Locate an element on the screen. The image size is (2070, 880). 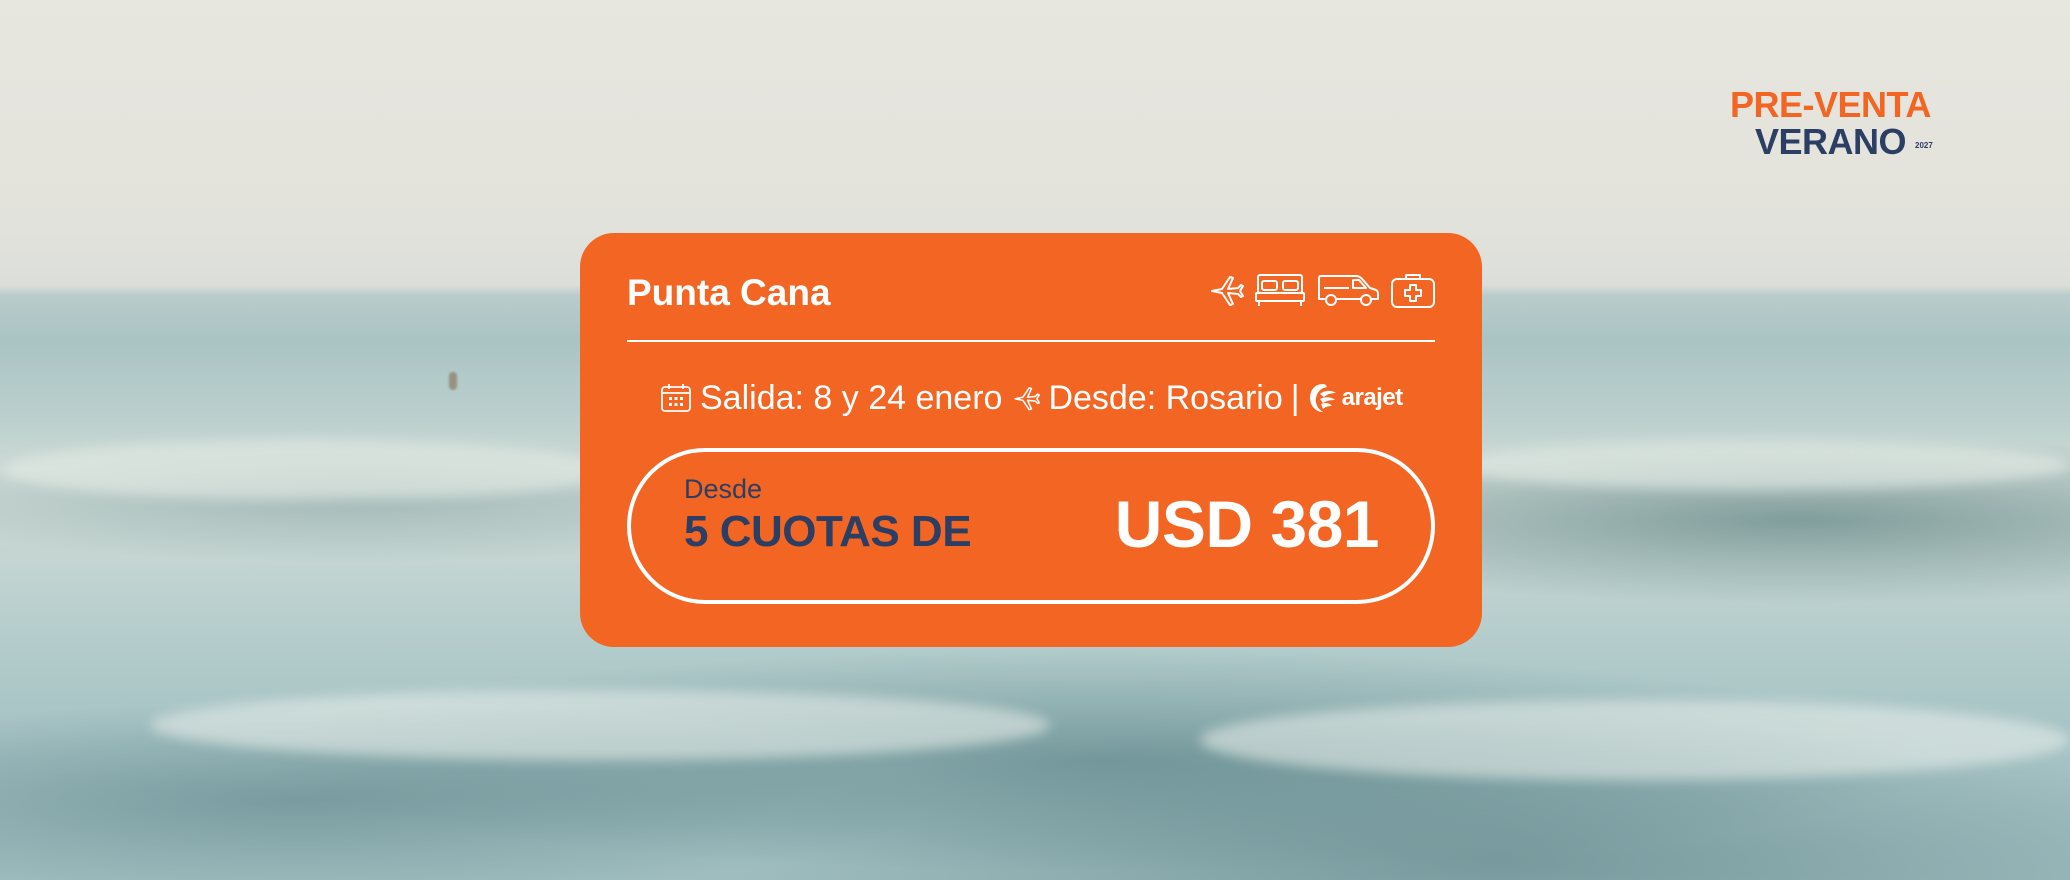
brand-title: PRE-VENTA is located at coordinates (1830, 104).